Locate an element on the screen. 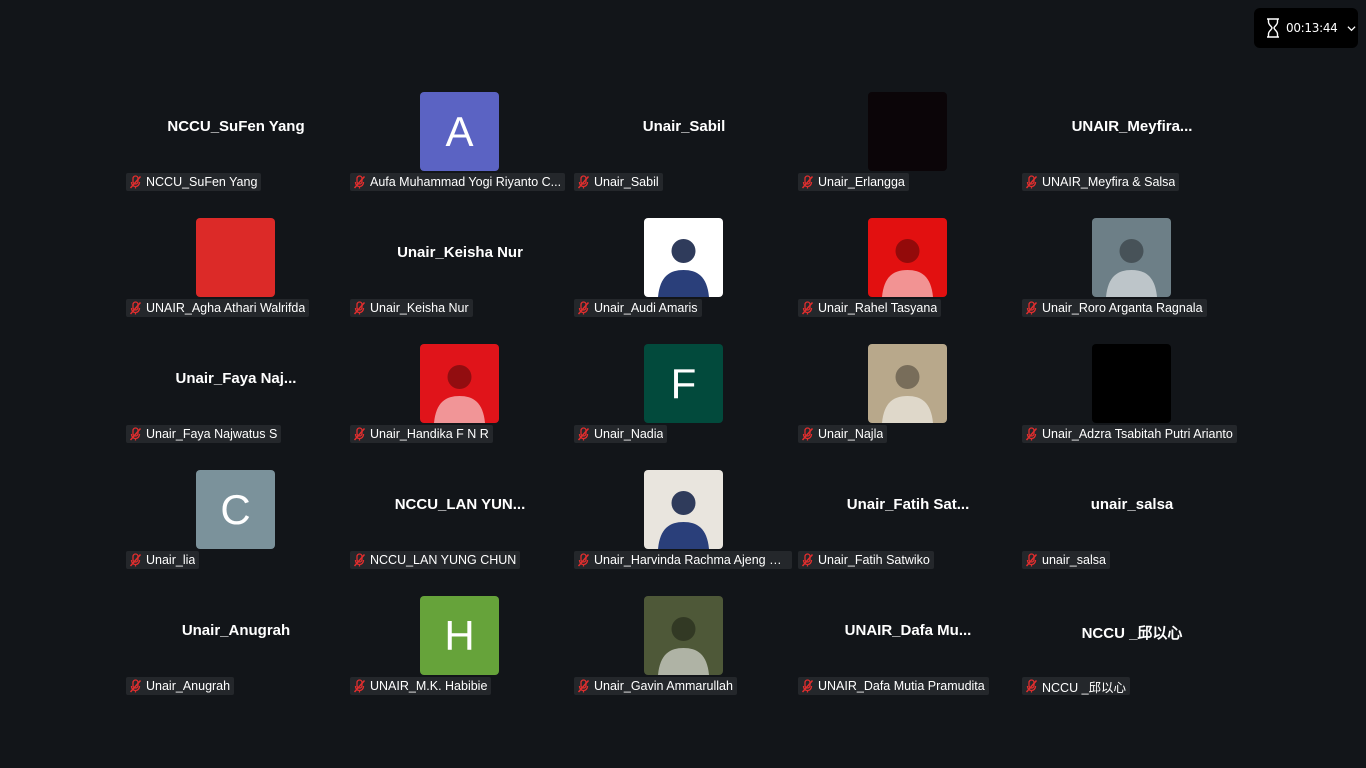 The image size is (1366, 768). participant-name: UNAIR_M.K. Habibie is located at coordinates (429, 686).